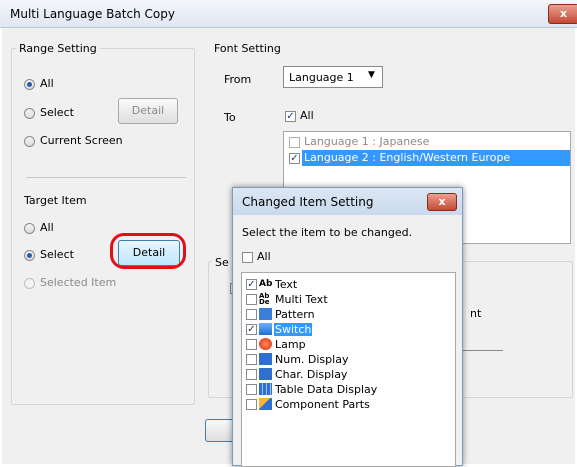 Image resolution: width=577 pixels, height=467 pixels. Describe the element at coordinates (81, 140) in the screenshot. I see `current-screen-label: Current Screen` at that location.